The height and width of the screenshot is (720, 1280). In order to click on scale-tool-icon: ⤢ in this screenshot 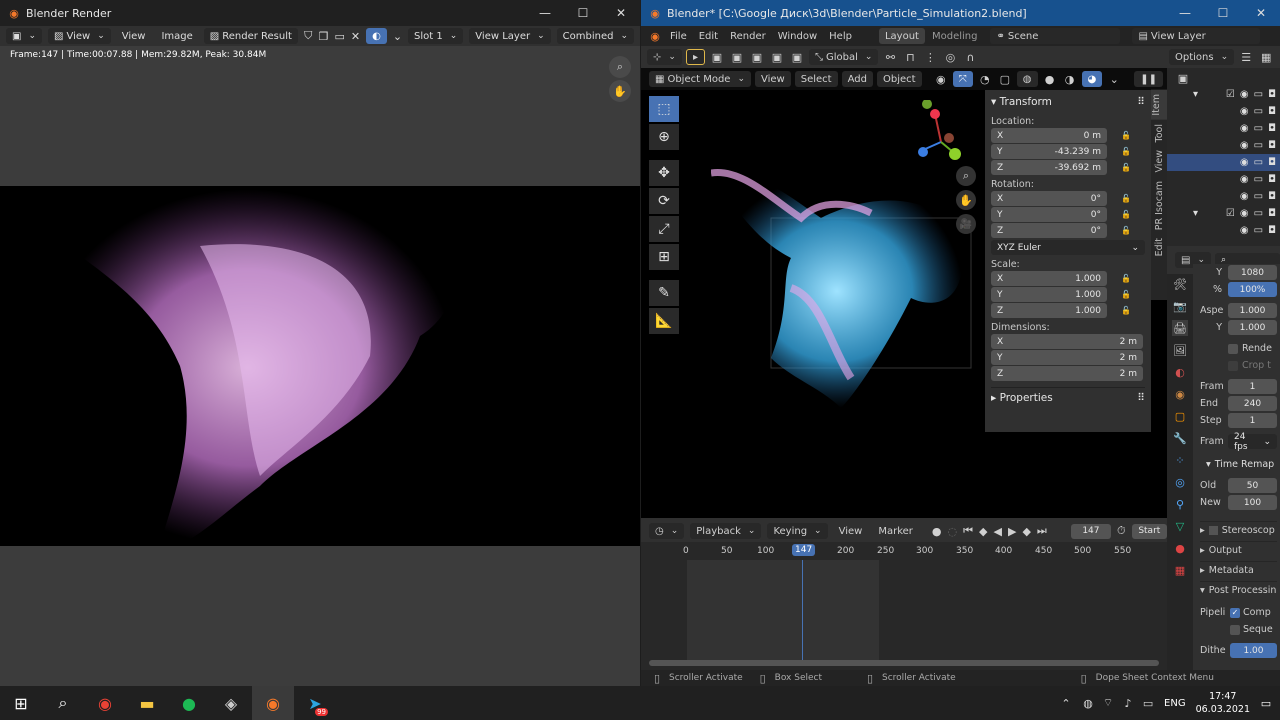, I will do `click(664, 229)`.